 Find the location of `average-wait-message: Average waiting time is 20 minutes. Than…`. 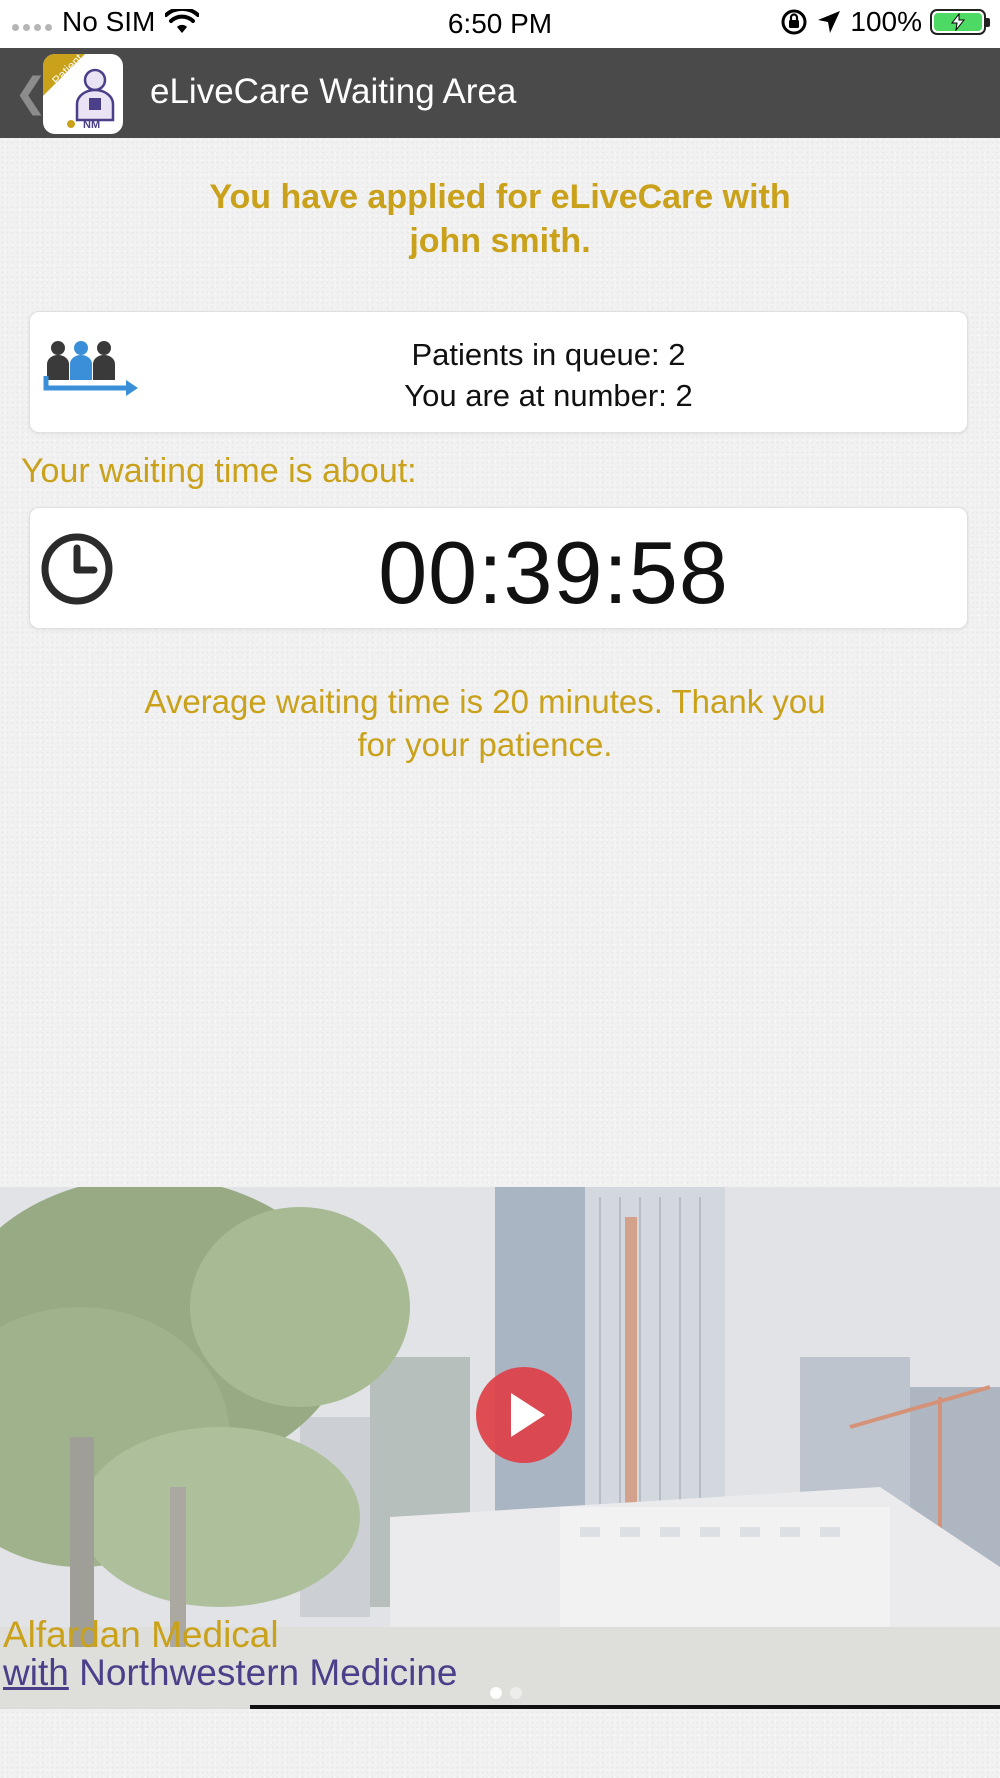

average-wait-message: Average waiting time is 20 minutes. Than… is located at coordinates (485, 723).